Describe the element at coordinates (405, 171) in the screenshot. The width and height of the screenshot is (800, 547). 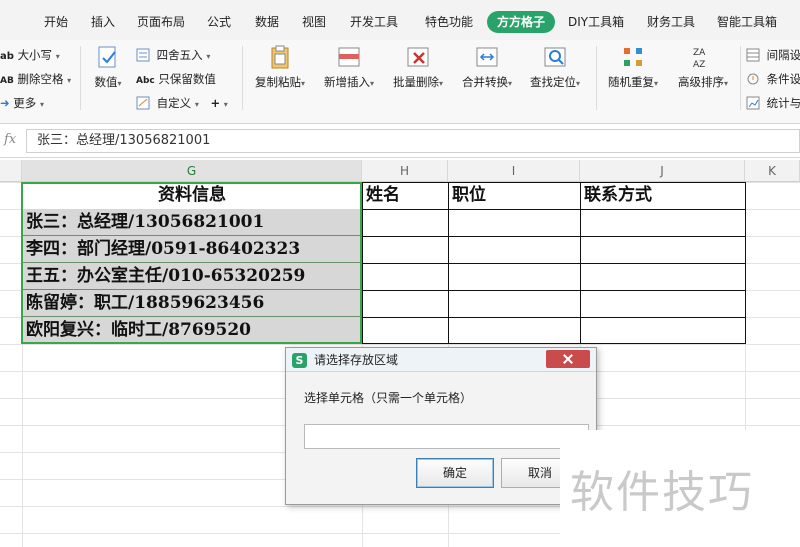
I see `column-header-h: H` at that location.